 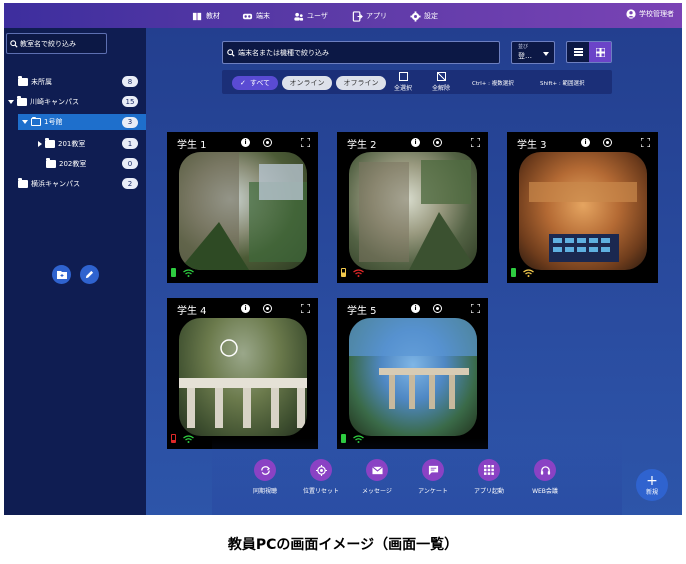 What do you see at coordinates (362, 145) in the screenshot?
I see `device-name: 学生 2` at bounding box center [362, 145].